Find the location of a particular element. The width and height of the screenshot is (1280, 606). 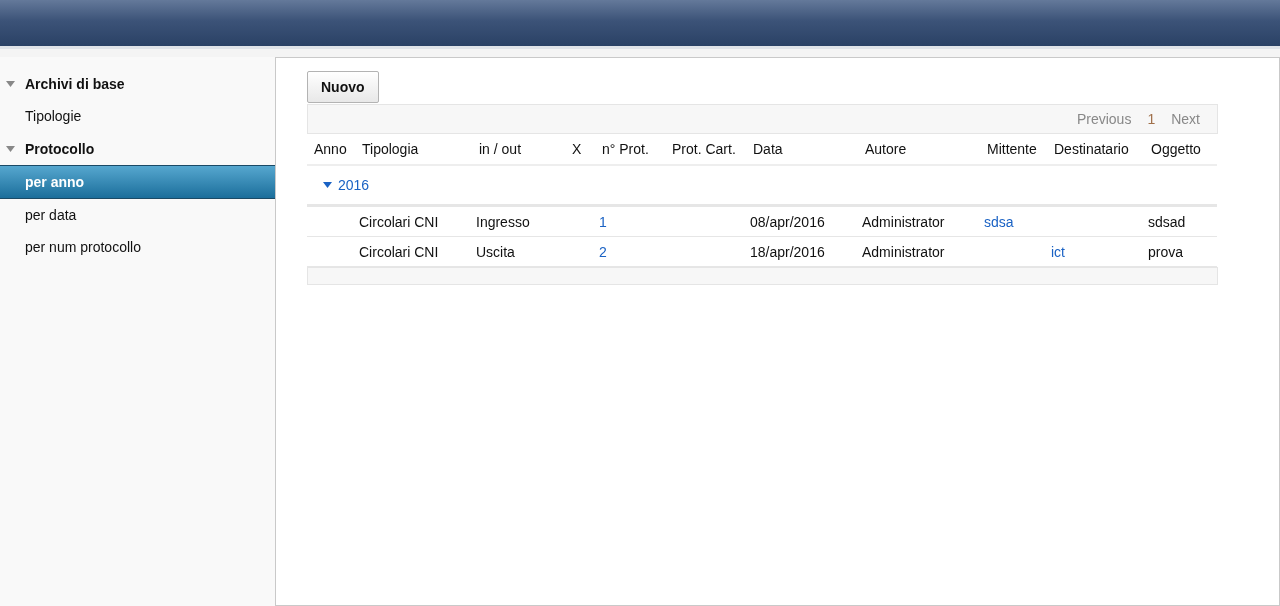

column-header: in / out is located at coordinates (518, 150).